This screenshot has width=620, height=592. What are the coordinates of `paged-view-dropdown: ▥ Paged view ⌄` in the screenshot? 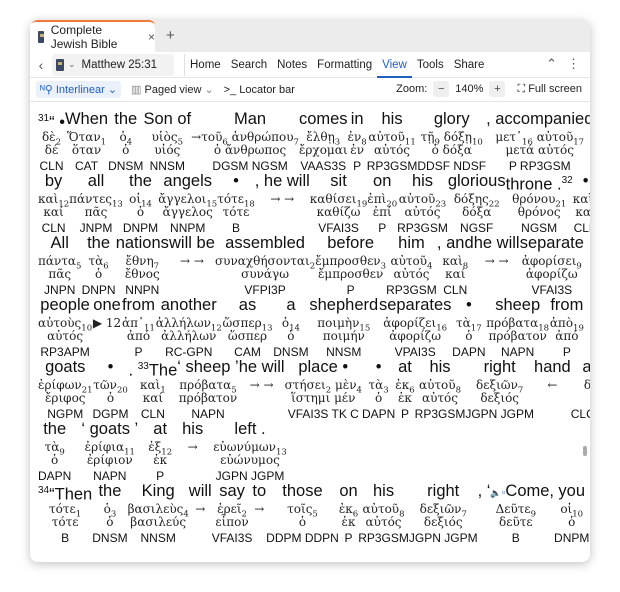 It's located at (172, 89).